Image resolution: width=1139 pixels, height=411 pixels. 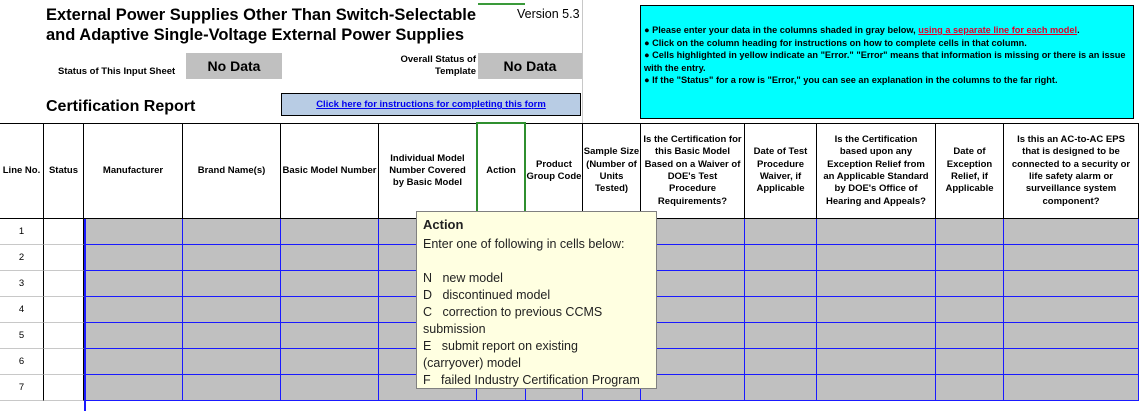 I want to click on tooltip-option-line: D discontinued model, so click(x=487, y=295).